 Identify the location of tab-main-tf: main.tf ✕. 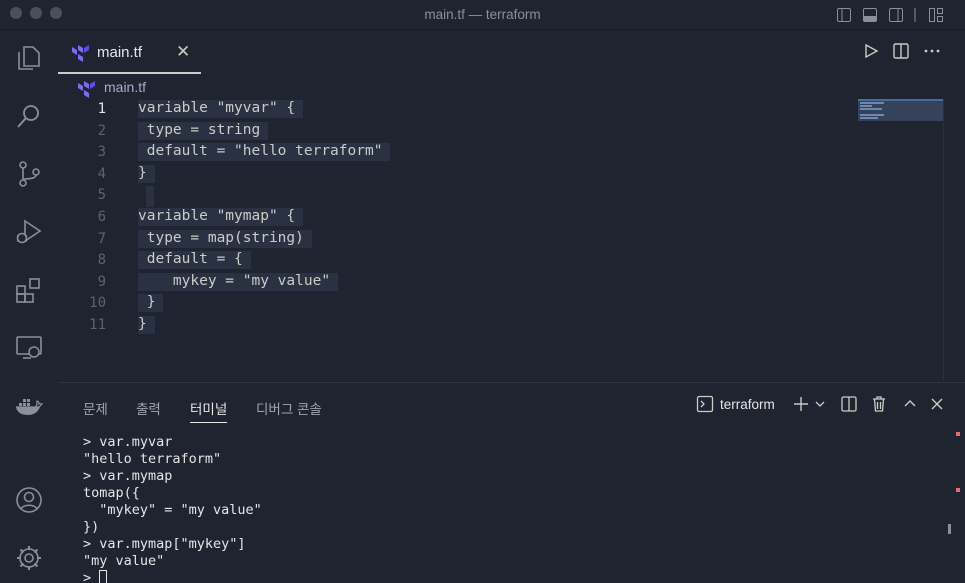
(129, 52).